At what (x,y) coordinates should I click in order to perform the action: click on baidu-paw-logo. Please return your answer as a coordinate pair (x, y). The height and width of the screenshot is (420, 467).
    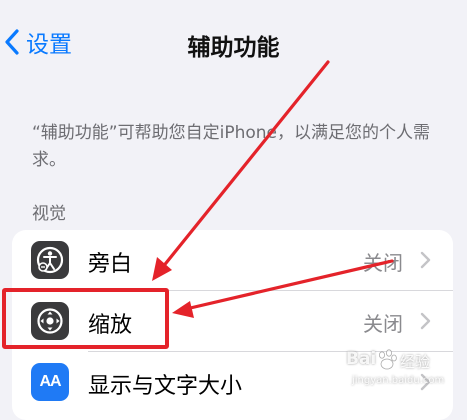
    Looking at the image, I should click on (388, 359).